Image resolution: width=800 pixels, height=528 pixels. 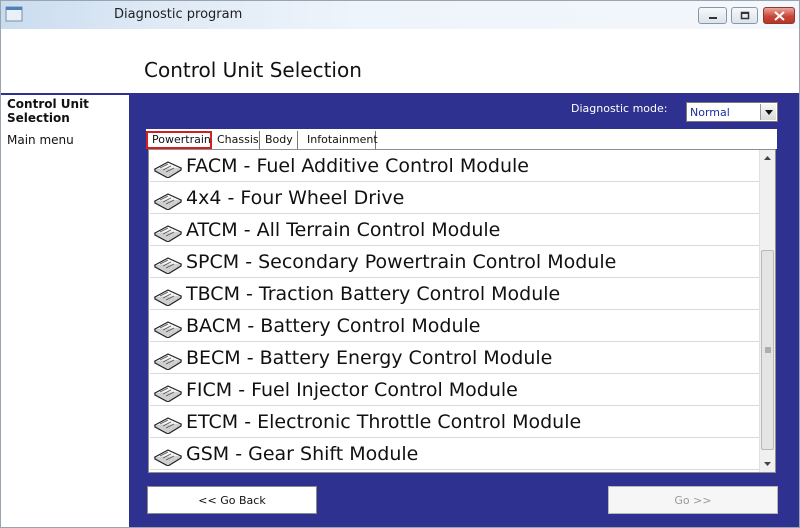 I want to click on list-item: GSM - Gear Shift Module, so click(x=454, y=454).